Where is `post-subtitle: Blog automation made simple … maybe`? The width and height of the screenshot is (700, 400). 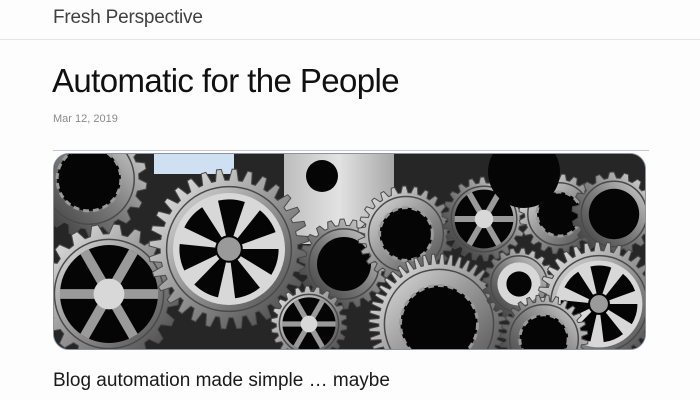
post-subtitle: Blog automation made simple … maybe is located at coordinates (221, 380).